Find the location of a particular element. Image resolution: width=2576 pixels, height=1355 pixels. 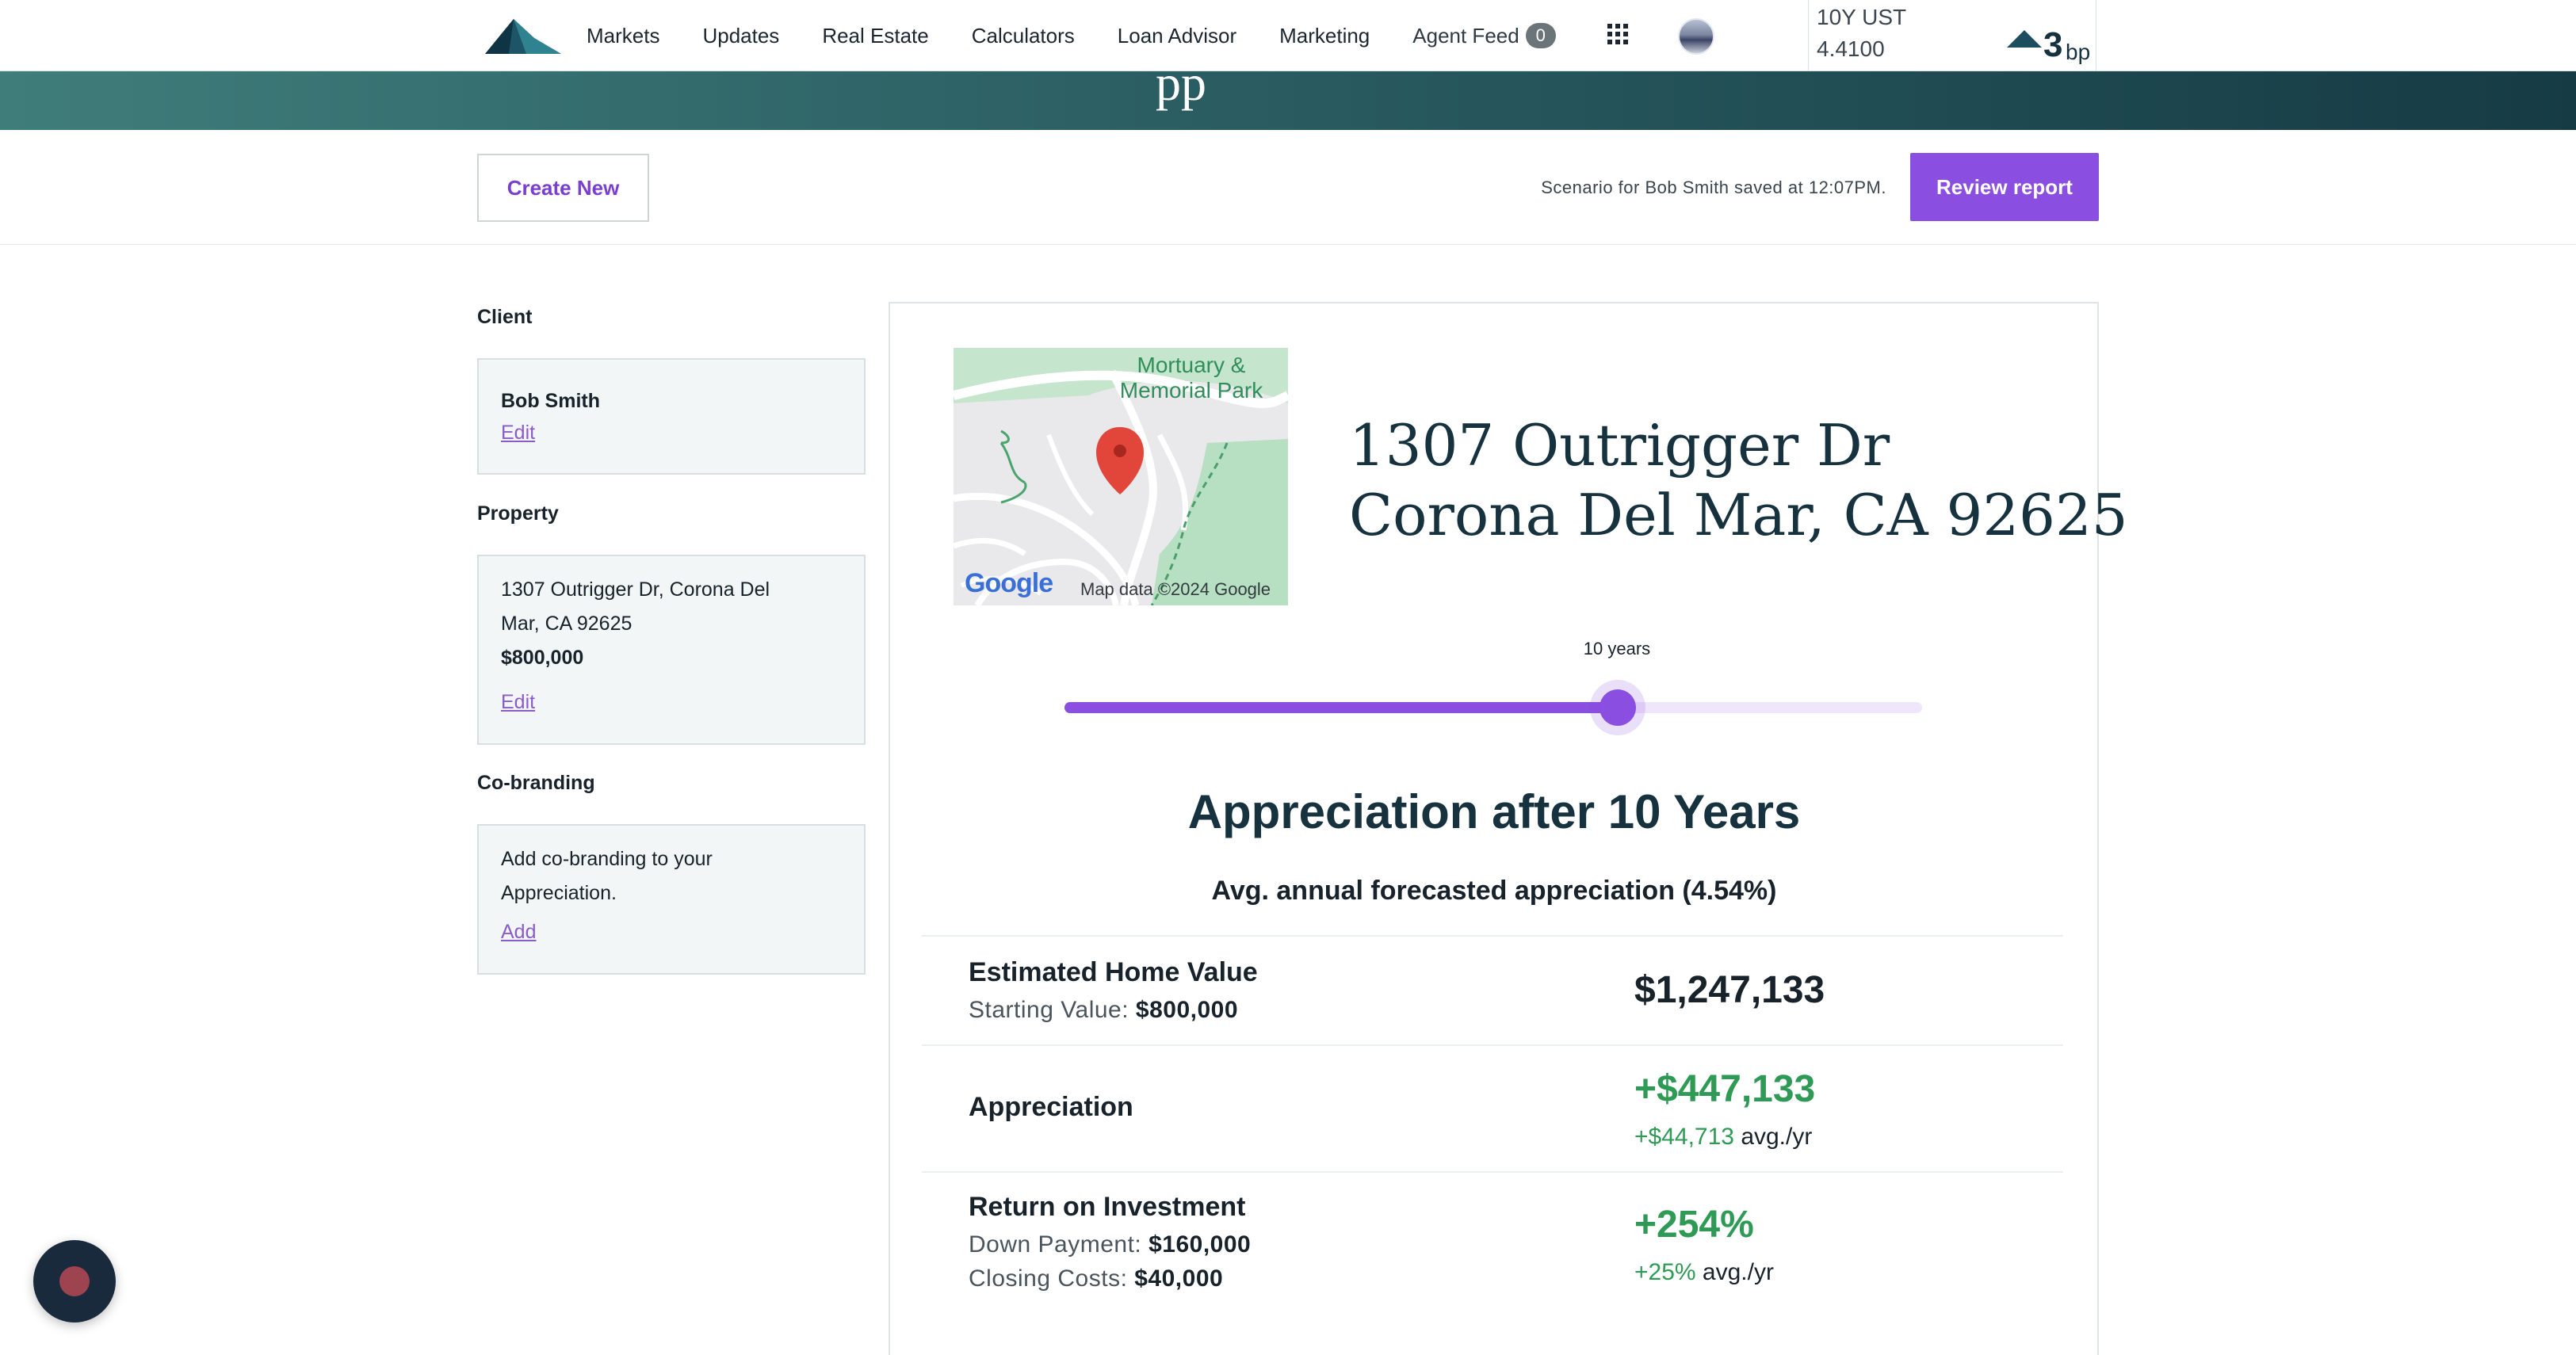

brand-logo is located at coordinates (523, 34).